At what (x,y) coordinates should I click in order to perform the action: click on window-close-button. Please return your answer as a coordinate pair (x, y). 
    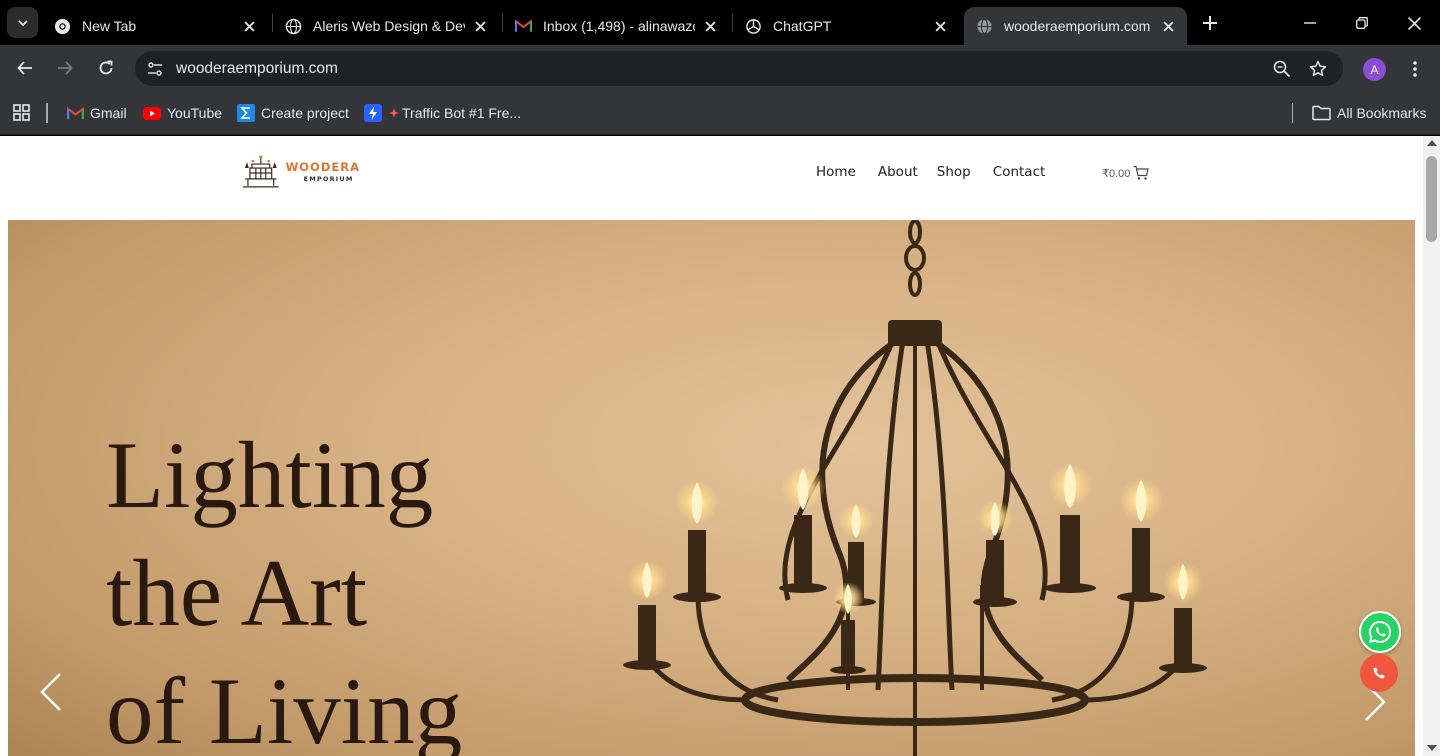
    Looking at the image, I should click on (1414, 23).